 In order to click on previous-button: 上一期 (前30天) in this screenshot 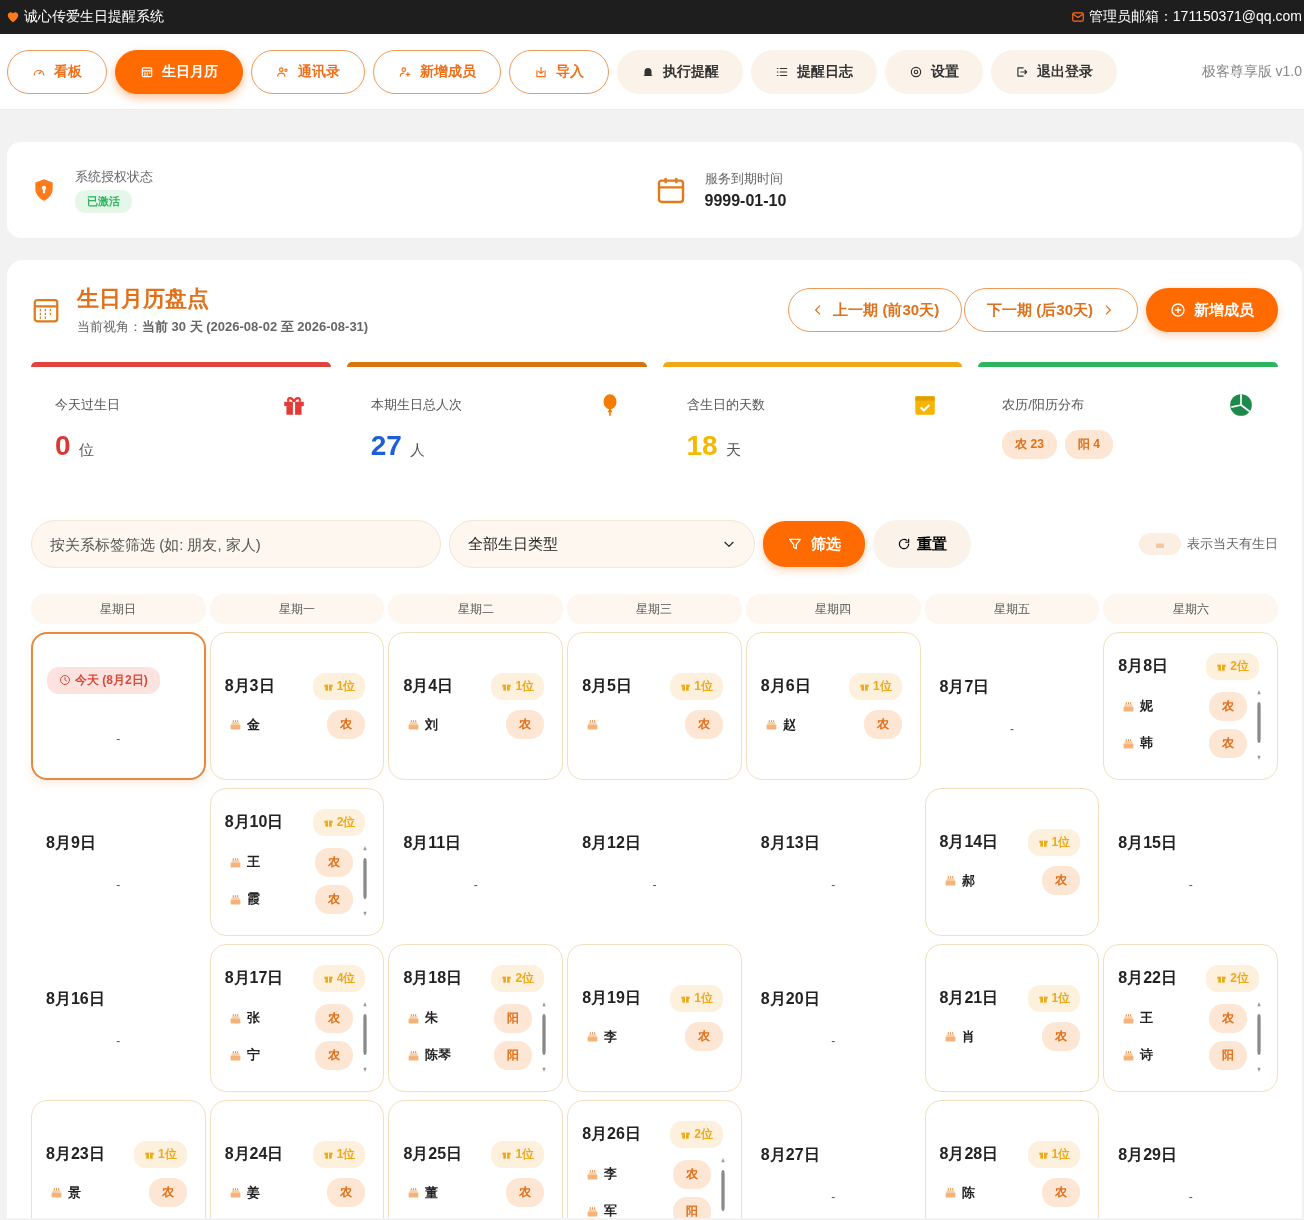, I will do `click(875, 310)`.